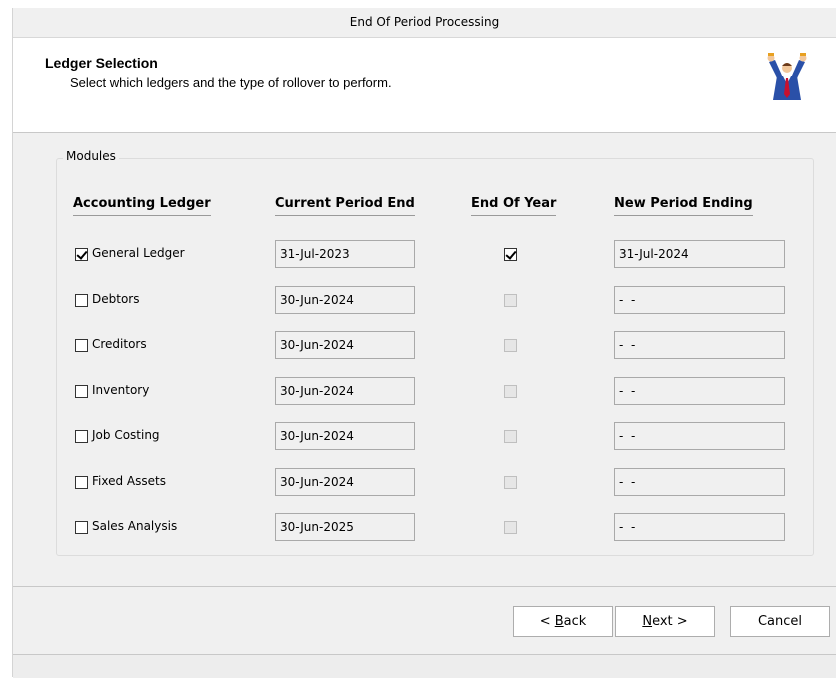 The height and width of the screenshot is (678, 836). Describe the element at coordinates (699, 482) in the screenshot. I see `new-period-ending-field-fixed-assets: - -` at that location.